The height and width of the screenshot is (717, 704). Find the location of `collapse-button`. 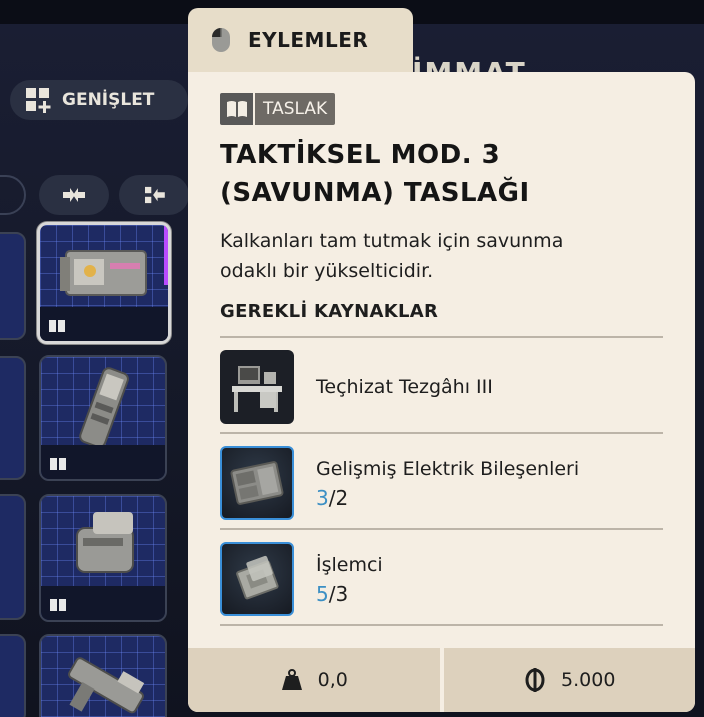

collapse-button is located at coordinates (74, 195).